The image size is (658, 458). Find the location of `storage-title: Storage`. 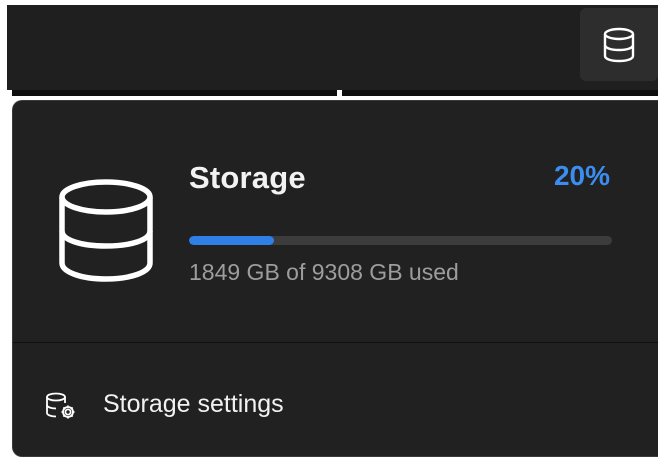

storage-title: Storage is located at coordinates (247, 177).